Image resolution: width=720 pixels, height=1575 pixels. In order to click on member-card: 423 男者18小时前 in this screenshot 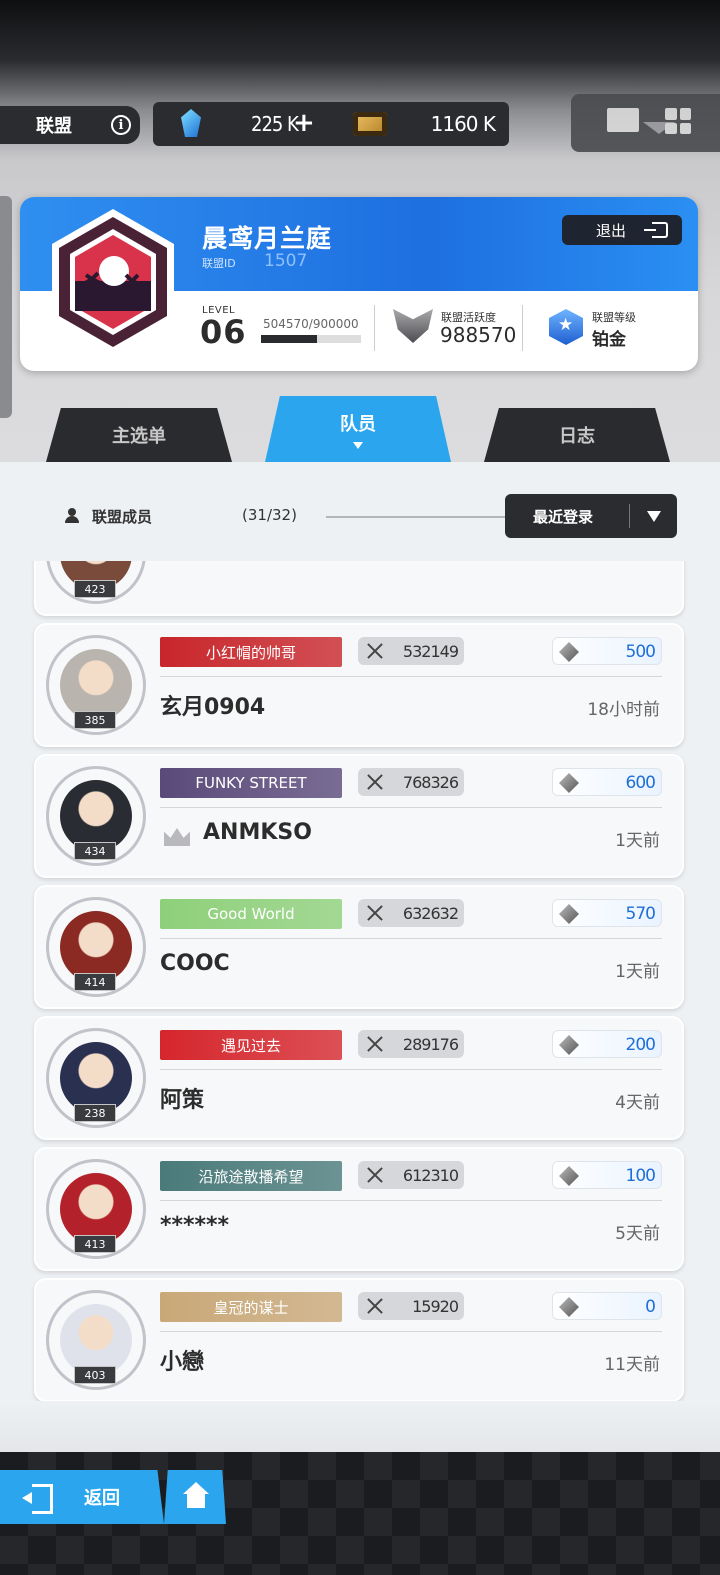, I will do `click(359, 588)`.